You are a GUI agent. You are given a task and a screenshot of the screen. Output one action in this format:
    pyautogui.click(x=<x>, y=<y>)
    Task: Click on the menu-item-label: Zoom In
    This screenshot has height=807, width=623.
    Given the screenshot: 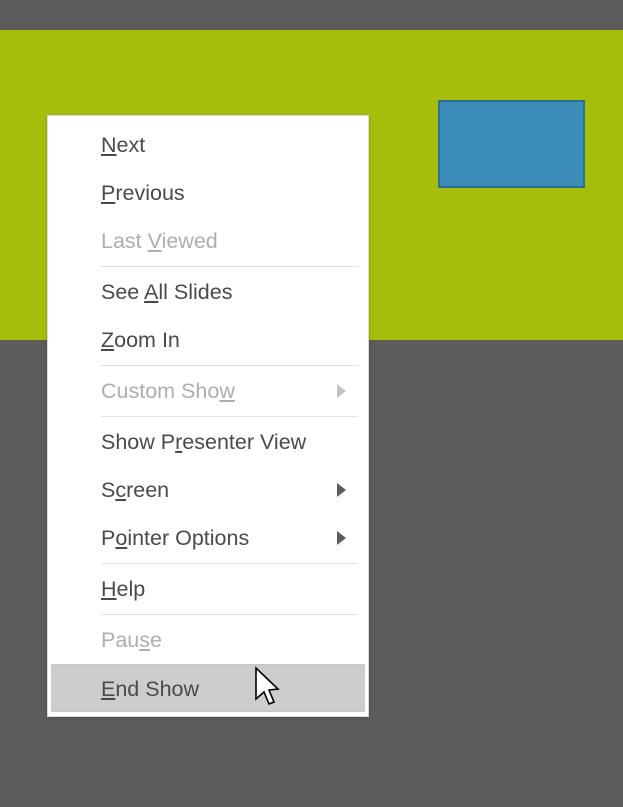 What is the action you would take?
    pyautogui.click(x=140, y=340)
    